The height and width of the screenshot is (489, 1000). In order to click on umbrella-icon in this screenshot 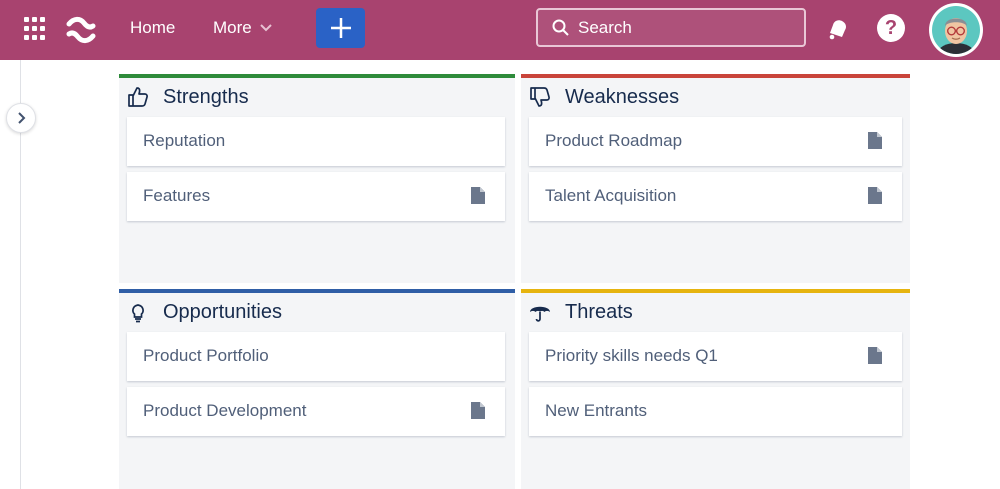, I will do `click(540, 314)`.